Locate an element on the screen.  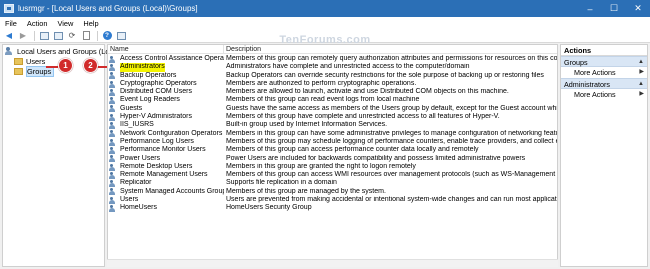
actions-section-label: Groups is located at coordinates (576, 62).